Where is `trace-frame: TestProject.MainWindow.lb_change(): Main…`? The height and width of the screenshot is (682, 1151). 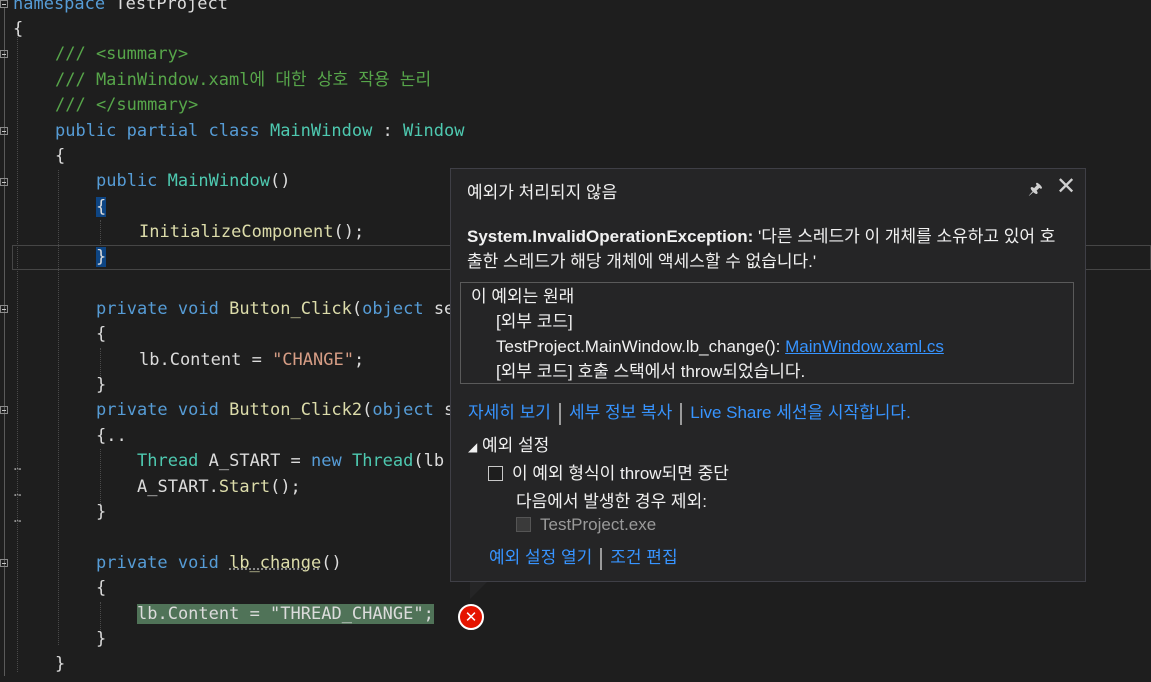 trace-frame: TestProject.MainWindow.lb_change(): Main… is located at coordinates (720, 346).